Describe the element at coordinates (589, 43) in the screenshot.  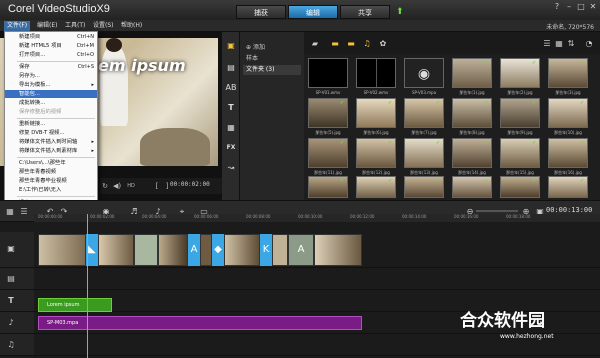
I see `zoom-icon: ◔` at that location.